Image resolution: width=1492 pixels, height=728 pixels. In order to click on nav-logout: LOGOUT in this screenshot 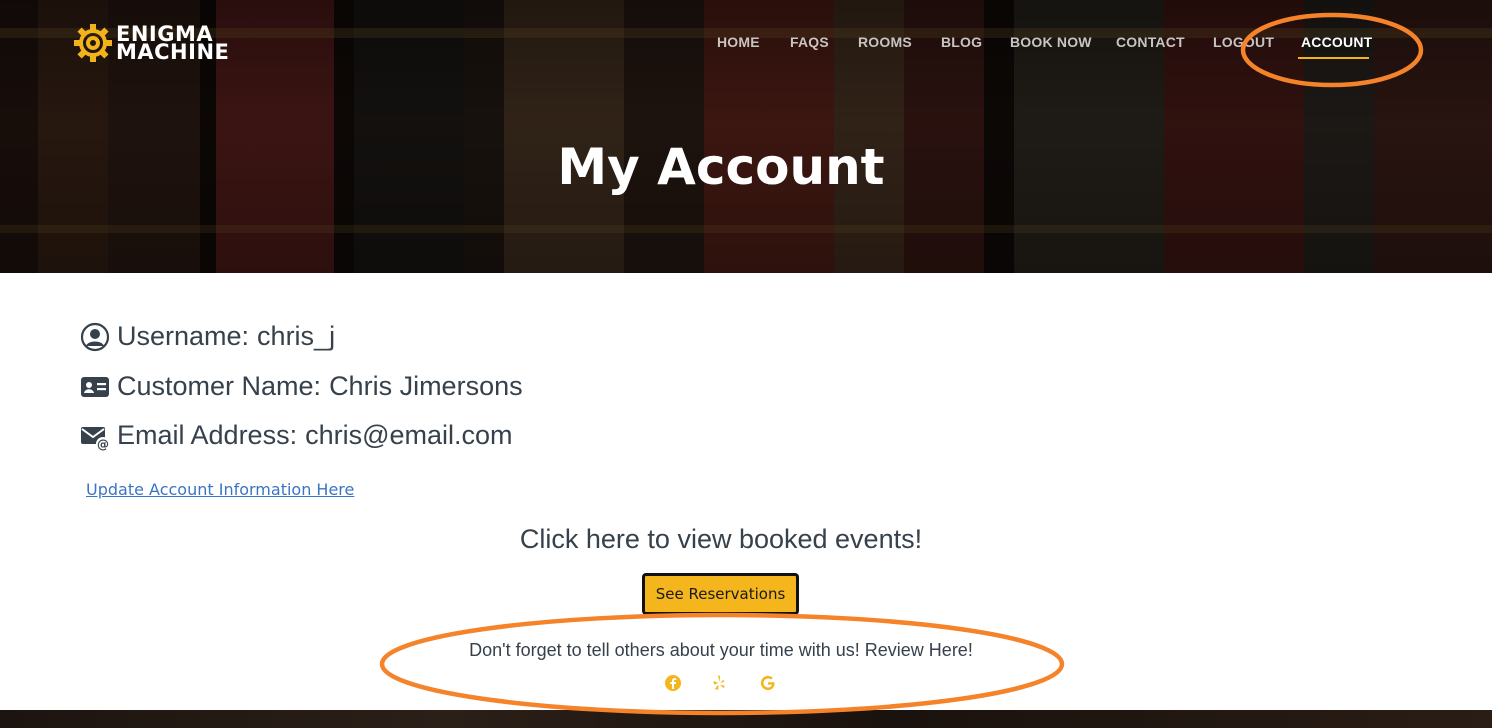, I will do `click(1243, 42)`.